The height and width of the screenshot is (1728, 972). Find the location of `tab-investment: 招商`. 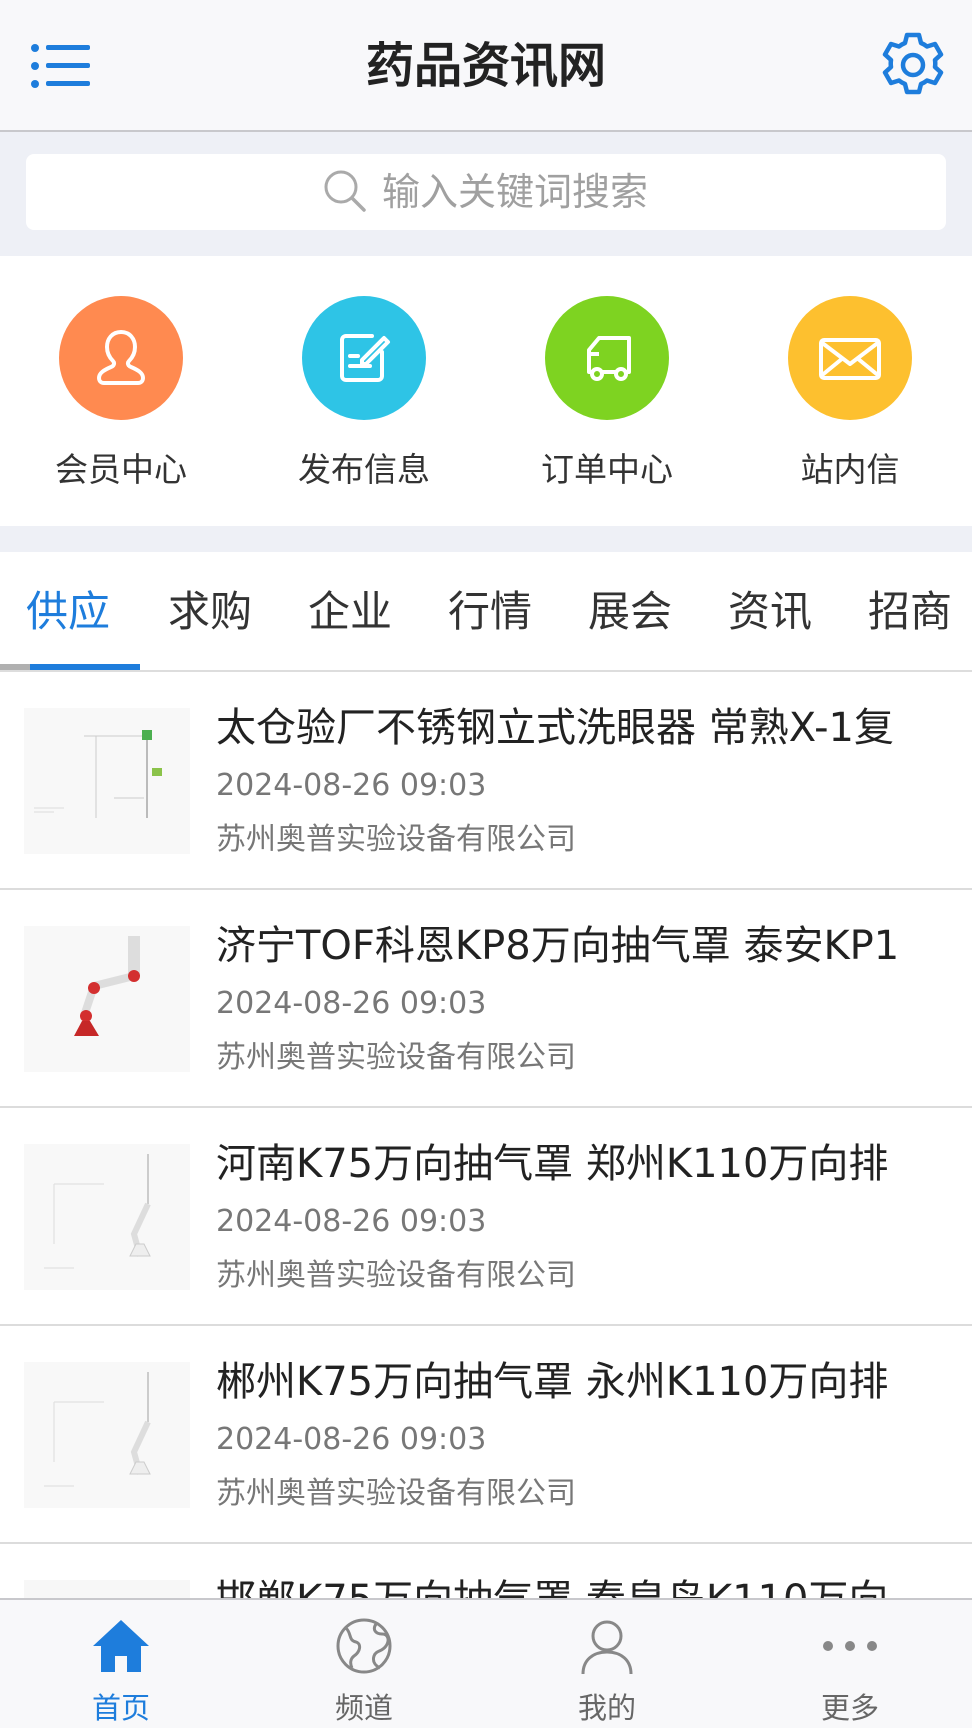

tab-investment: 招商 is located at coordinates (910, 612).